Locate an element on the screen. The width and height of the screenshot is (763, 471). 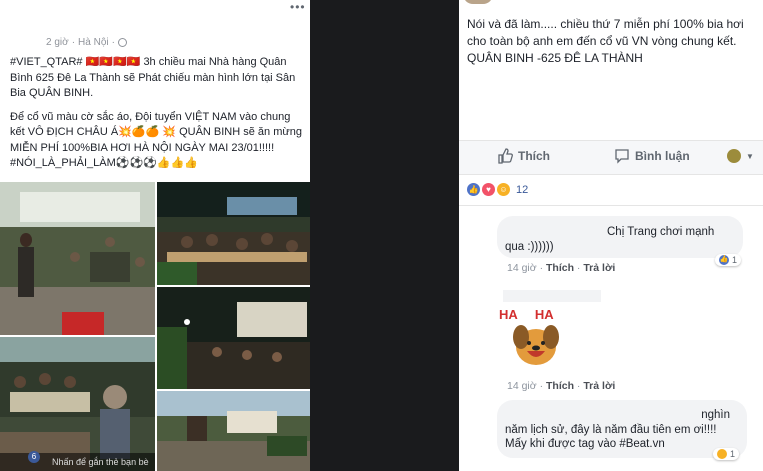
comment-reaction-badge: 1 is located at coordinates (726, 454).